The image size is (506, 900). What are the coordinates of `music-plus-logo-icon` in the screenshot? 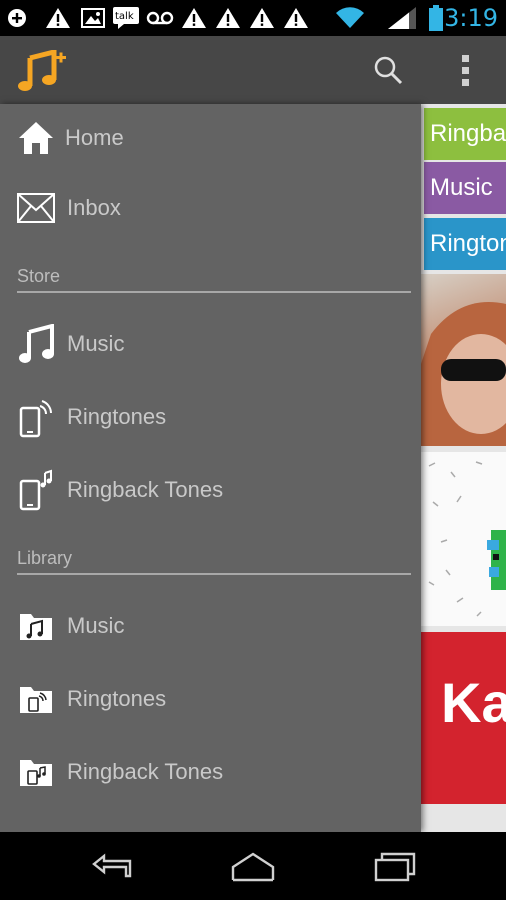 It's located at (41, 70).